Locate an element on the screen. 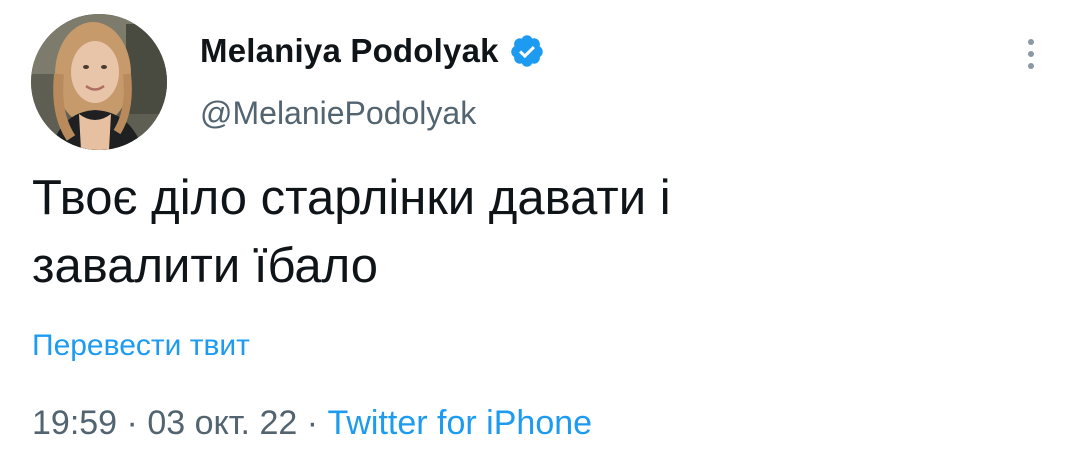 This screenshot has height=469, width=1080. translate-link: Перевести твит is located at coordinates (141, 346).